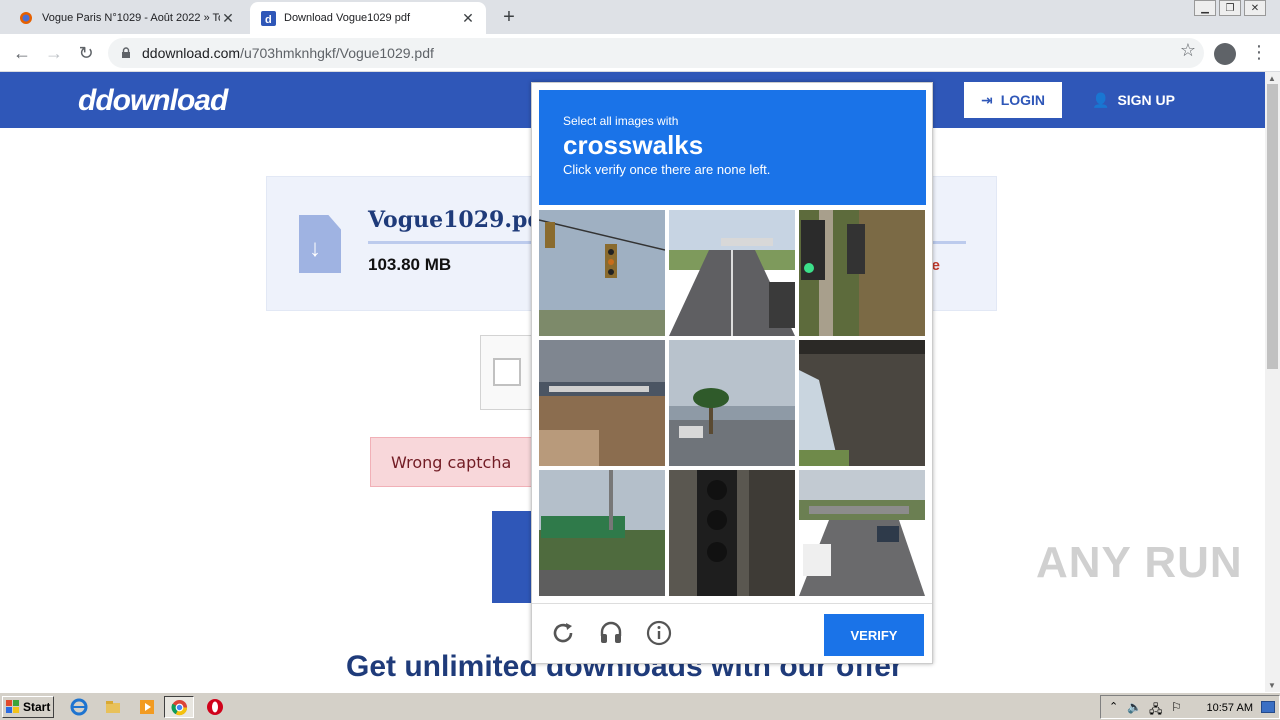  I want to click on network-icon: 🖧, so click(1155, 710).